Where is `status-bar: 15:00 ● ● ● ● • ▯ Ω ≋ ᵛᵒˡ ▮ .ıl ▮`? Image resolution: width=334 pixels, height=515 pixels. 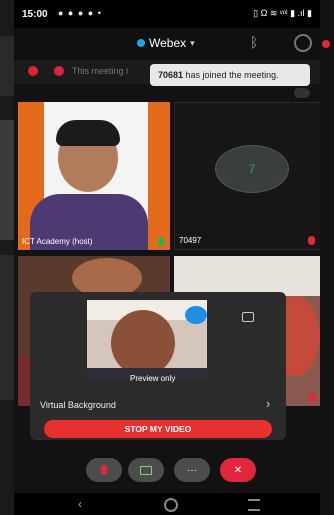 status-bar: 15:00 ● ● ● ● • ▯ Ω ≋ ᵛᵒˡ ▮ .ıl ▮ is located at coordinates (167, 14).